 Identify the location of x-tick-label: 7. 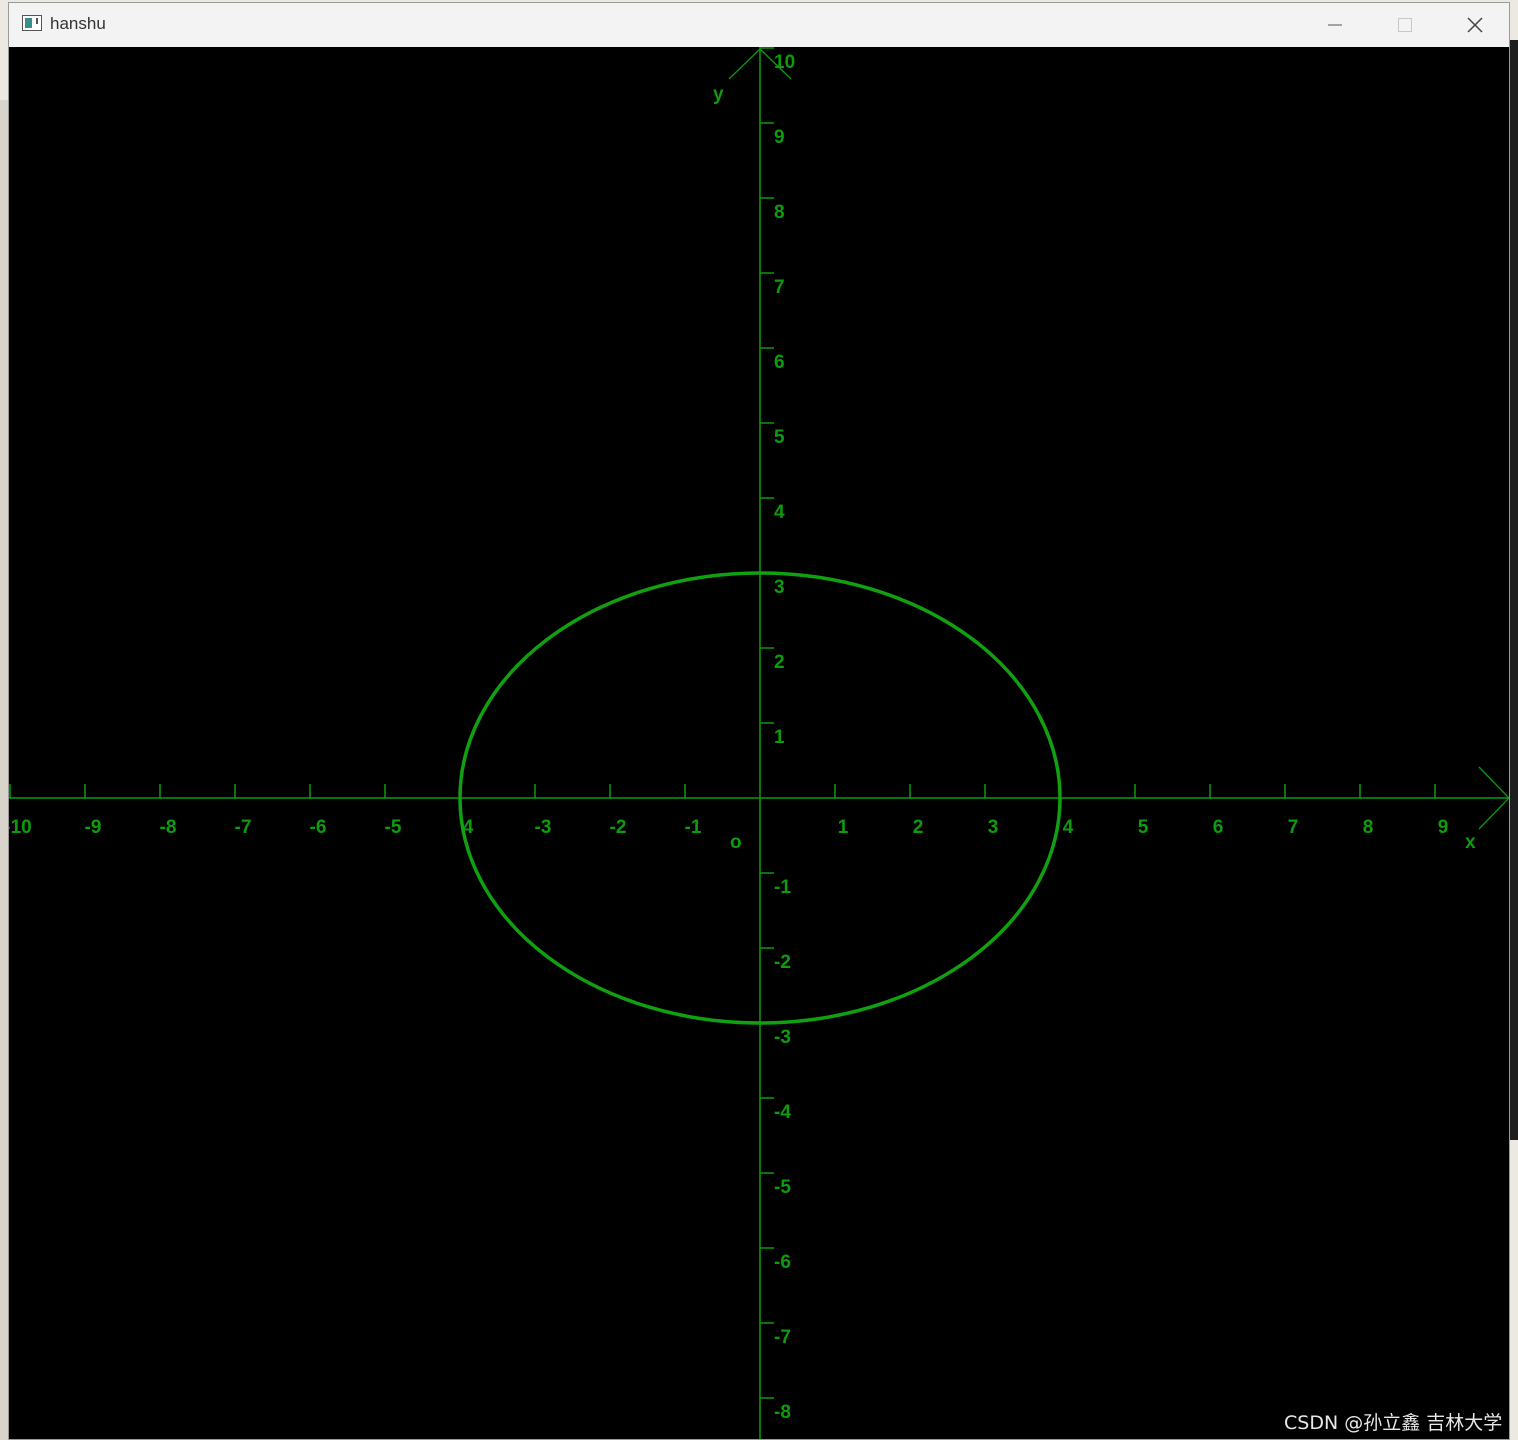
(1293, 827).